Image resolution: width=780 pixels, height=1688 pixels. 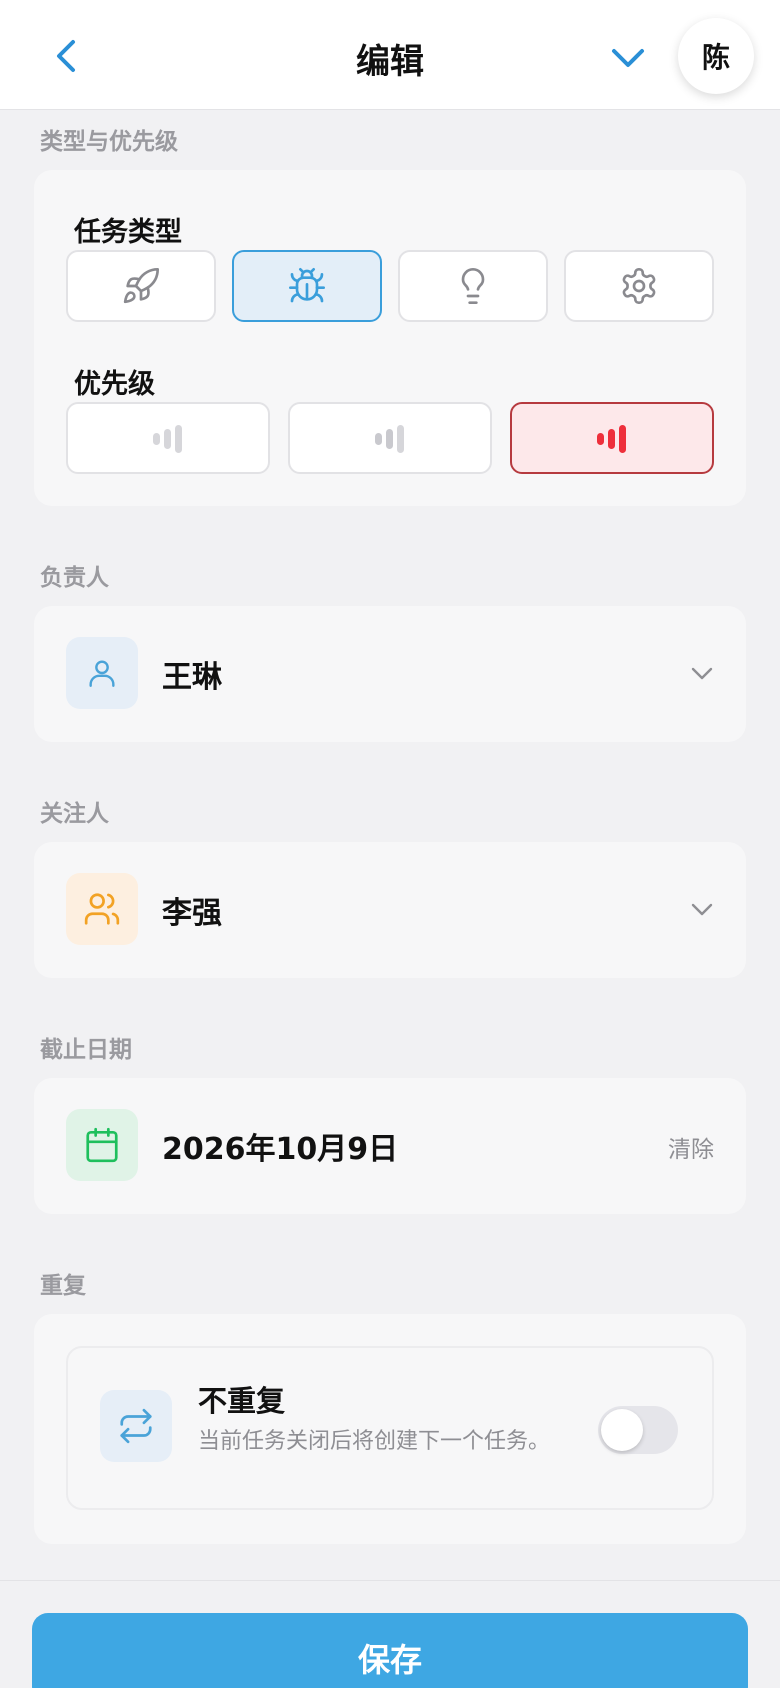 What do you see at coordinates (114, 384) in the screenshot?
I see `priority-label: 优先级` at bounding box center [114, 384].